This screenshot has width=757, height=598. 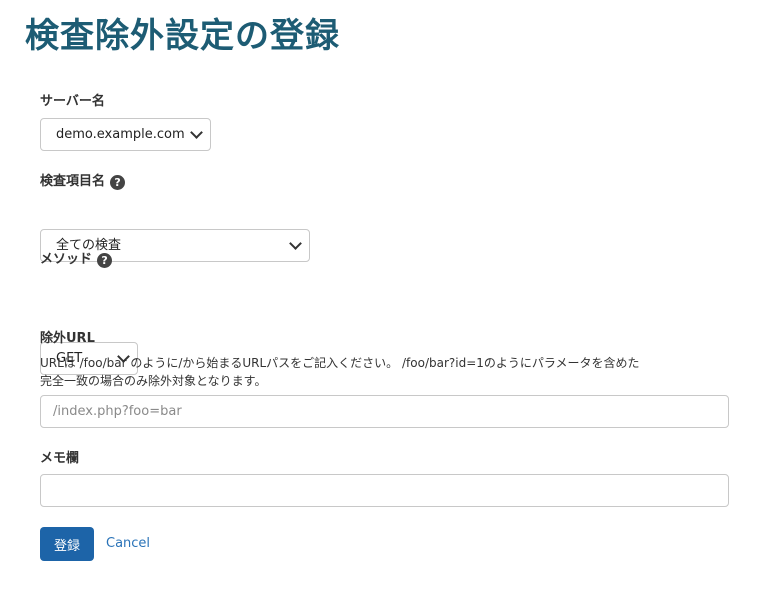 What do you see at coordinates (384, 411) in the screenshot?
I see `exclude-url-input` at bounding box center [384, 411].